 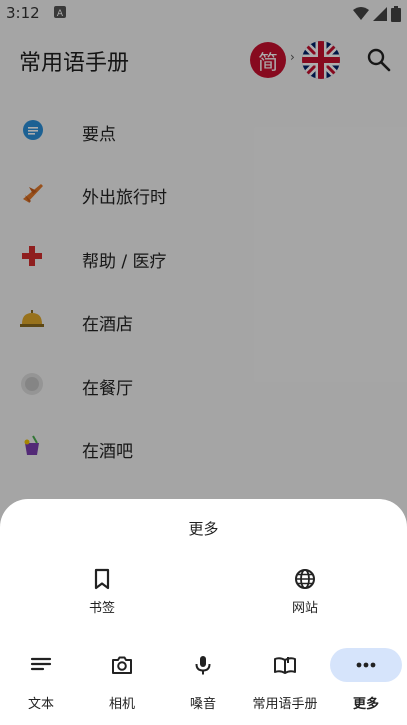 I want to click on more-dots-icon, so click(x=366, y=665).